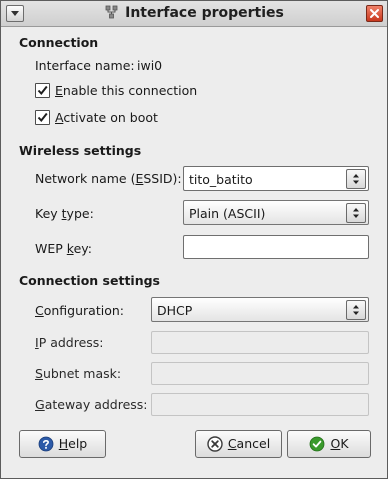  What do you see at coordinates (317, 443) in the screenshot?
I see `ok-check-icon` at bounding box center [317, 443].